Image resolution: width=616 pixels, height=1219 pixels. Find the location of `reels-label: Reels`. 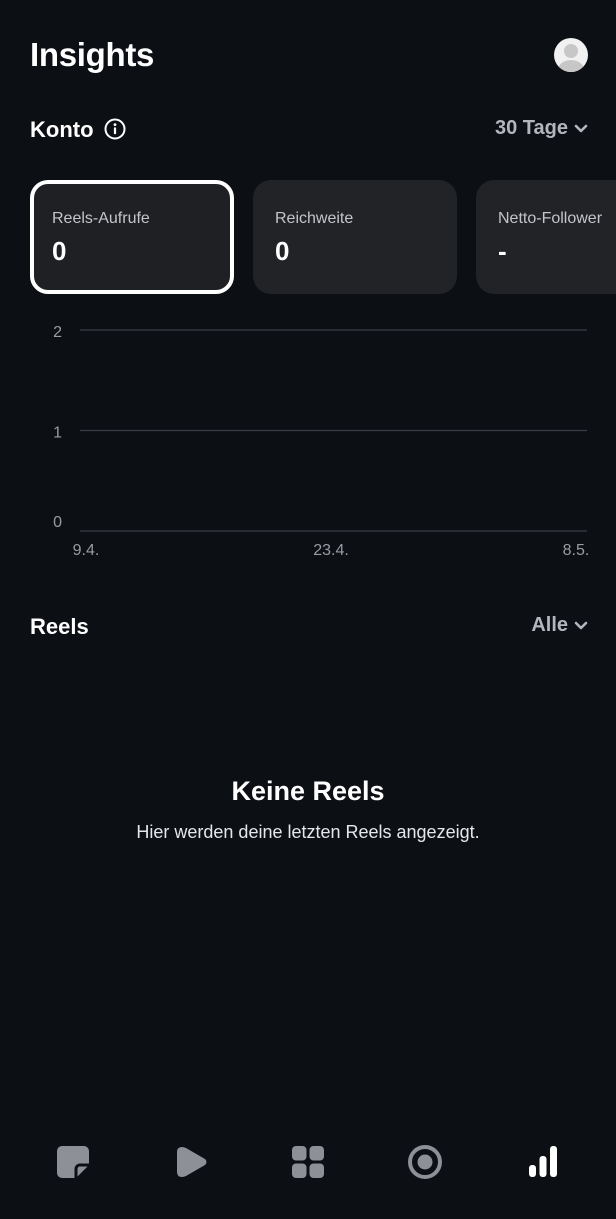

reels-label: Reels is located at coordinates (59, 626).